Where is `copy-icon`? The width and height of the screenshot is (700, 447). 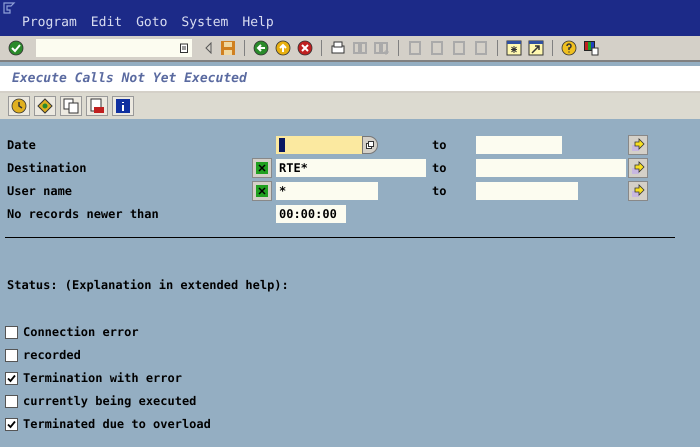
copy-icon is located at coordinates (71, 106).